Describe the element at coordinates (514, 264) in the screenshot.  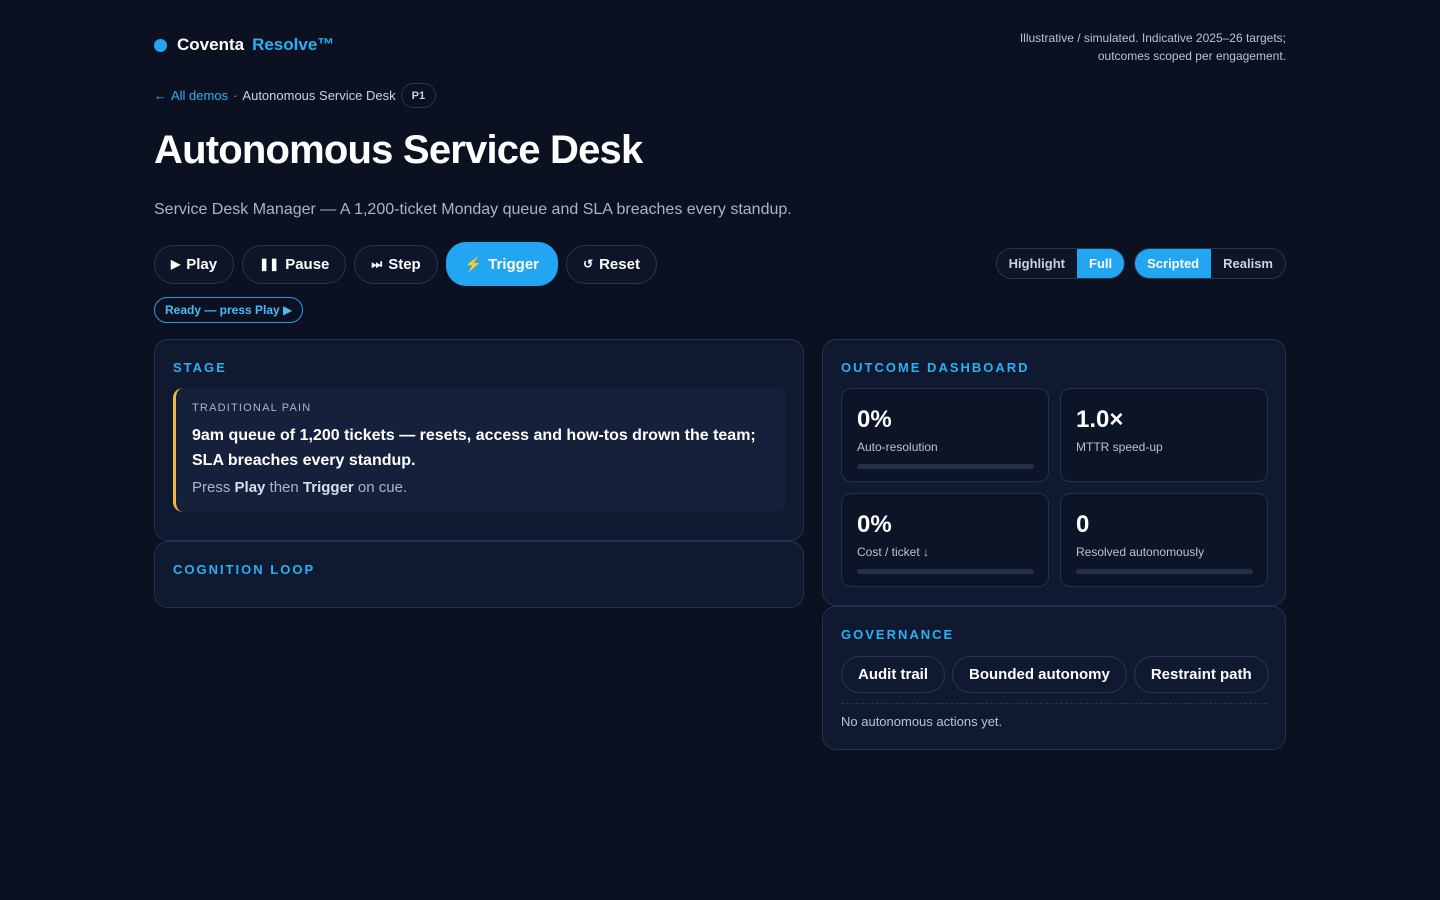
I see `trigger-button-label: Trigger` at that location.